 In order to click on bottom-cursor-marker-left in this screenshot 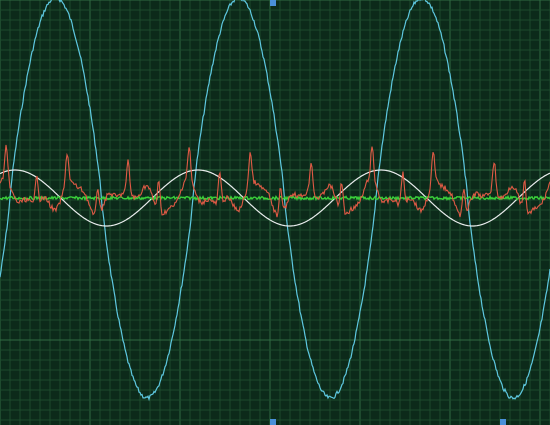, I will do `click(273, 422)`.